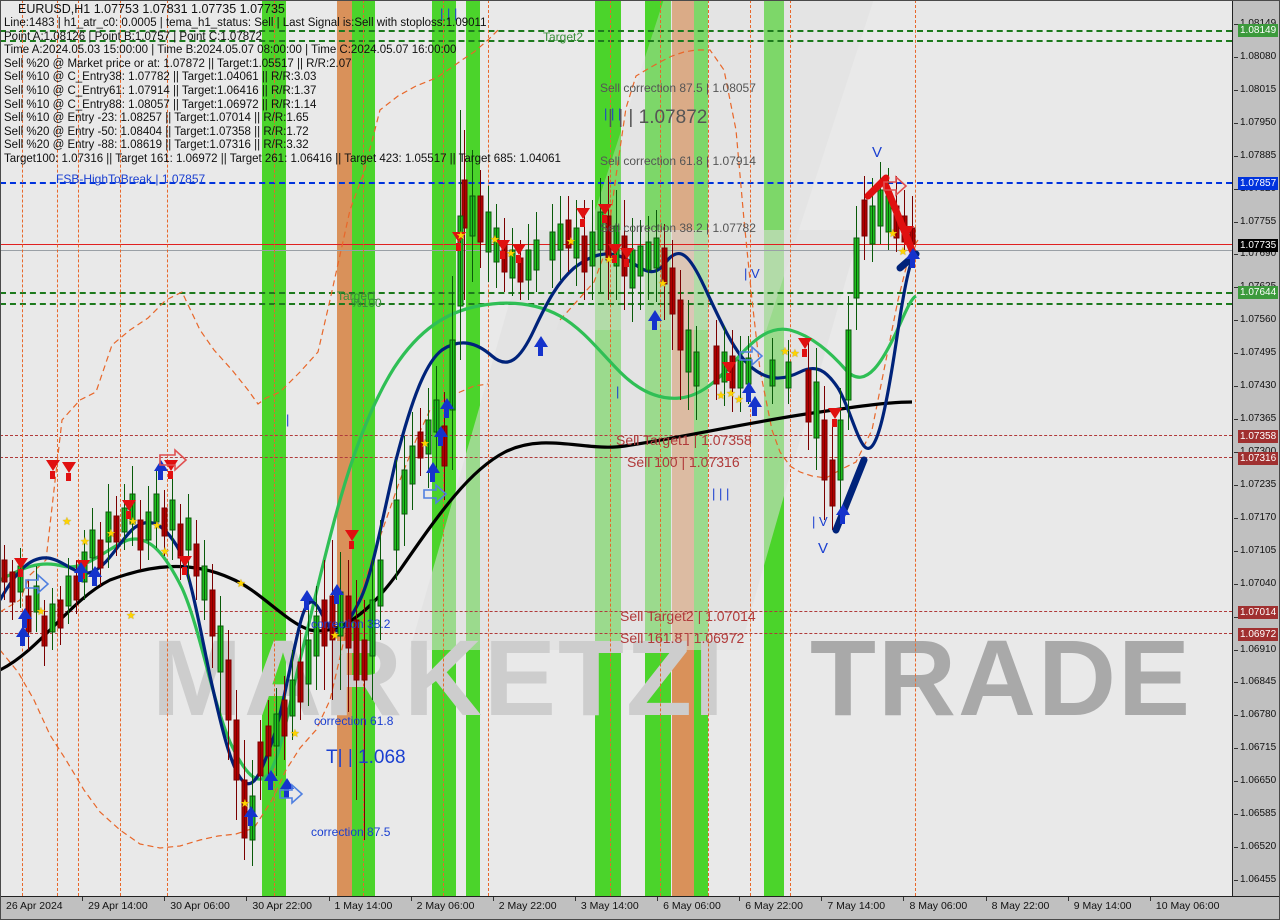  What do you see at coordinates (445, 906) in the screenshot?
I see `time-tick: 2 May 06:00` at bounding box center [445, 906].